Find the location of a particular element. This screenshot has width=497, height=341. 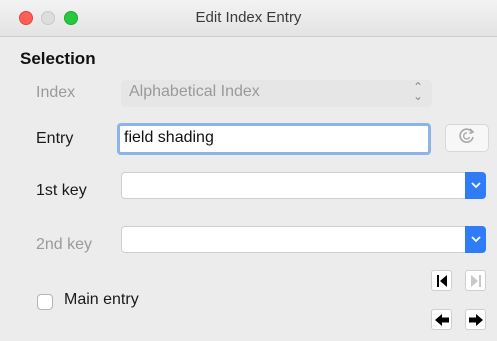

entry-input: field shading is located at coordinates (274, 139).